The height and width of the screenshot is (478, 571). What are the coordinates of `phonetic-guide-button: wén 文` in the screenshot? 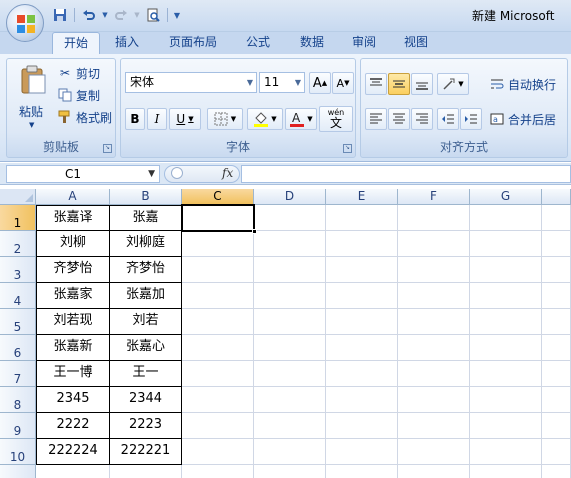 It's located at (336, 119).